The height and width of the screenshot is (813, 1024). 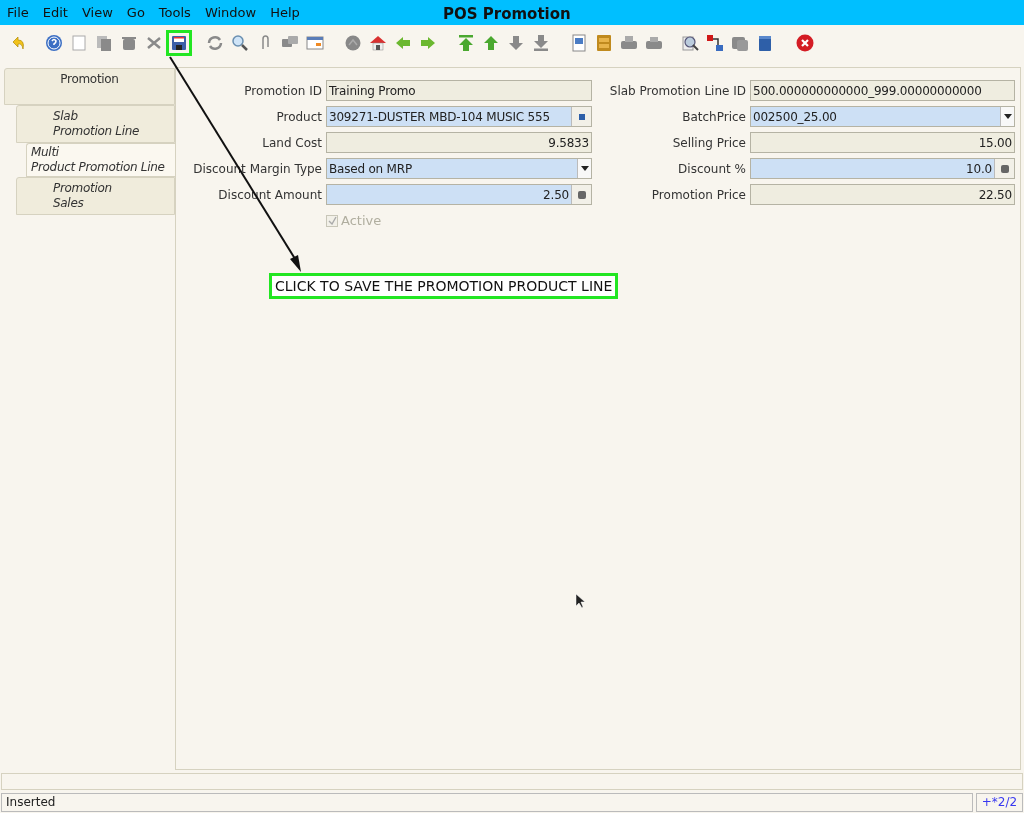 I want to click on menu-item: Edit, so click(x=55, y=12).